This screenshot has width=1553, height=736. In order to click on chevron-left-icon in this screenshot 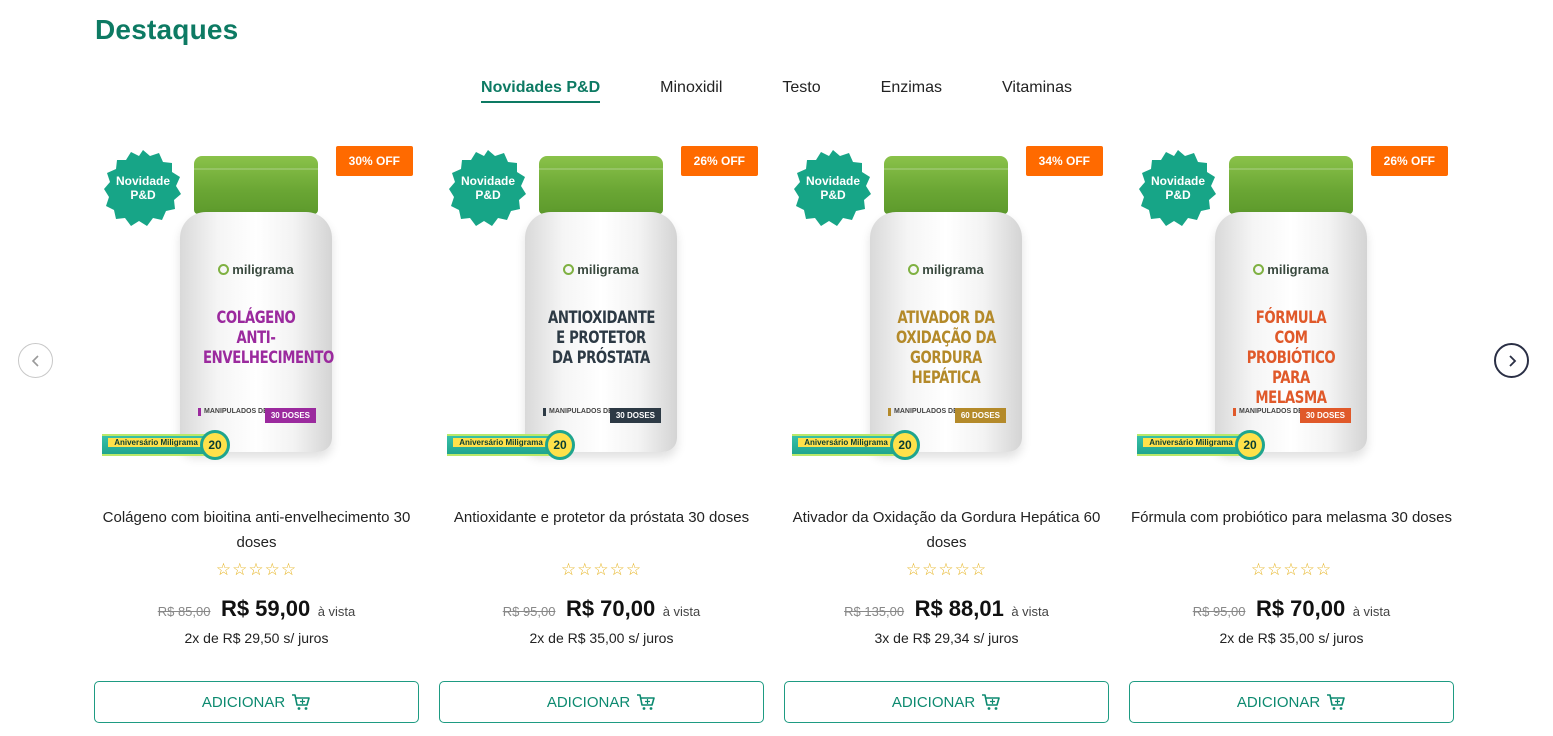, I will do `click(35, 360)`.